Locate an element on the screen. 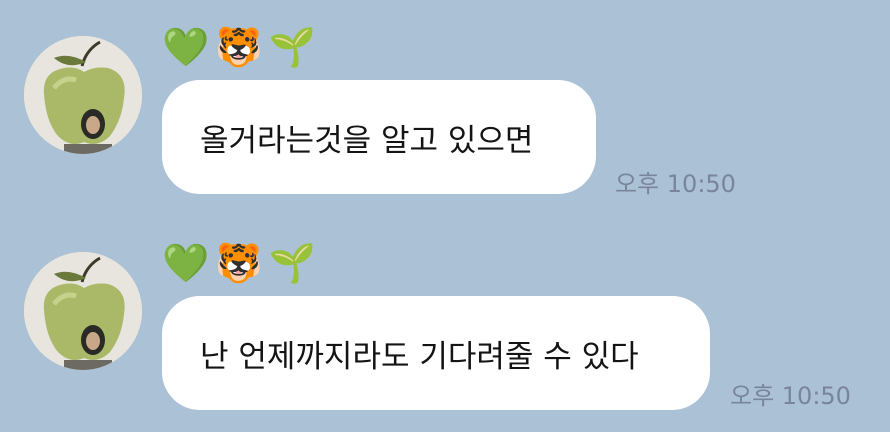  message-bubble: 올거라는것을 알고 있으면 is located at coordinates (379, 137).